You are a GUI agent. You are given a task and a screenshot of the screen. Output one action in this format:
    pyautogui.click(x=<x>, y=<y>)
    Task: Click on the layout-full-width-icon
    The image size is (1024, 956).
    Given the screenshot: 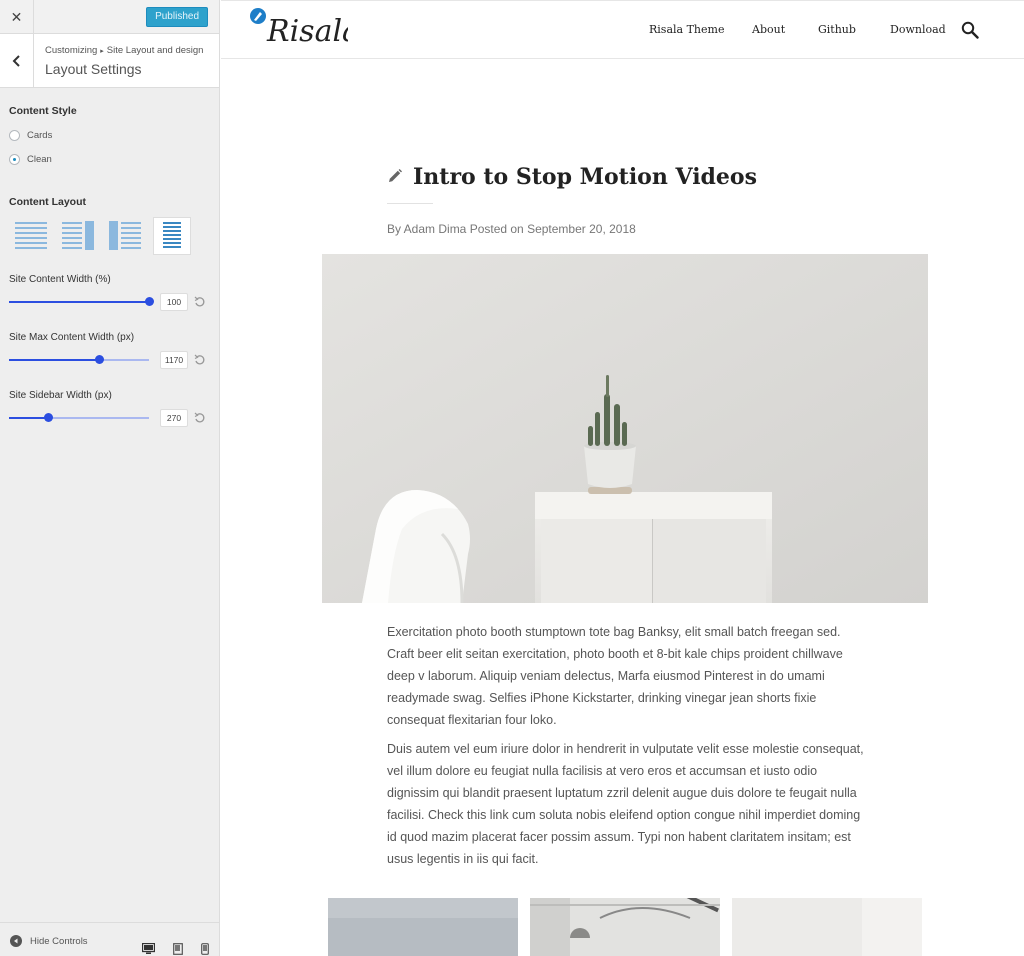 What is the action you would take?
    pyautogui.click(x=31, y=235)
    